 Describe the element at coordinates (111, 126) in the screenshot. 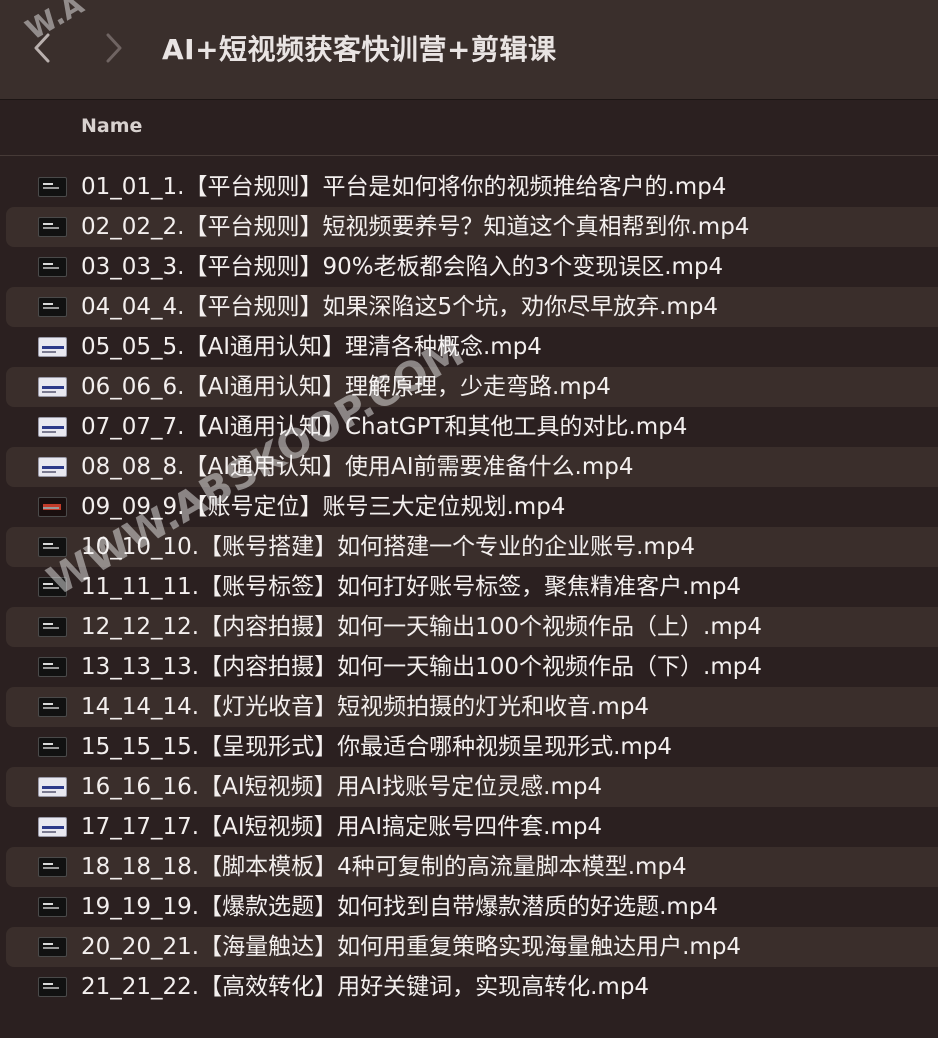

I see `name-column-header: Name` at that location.